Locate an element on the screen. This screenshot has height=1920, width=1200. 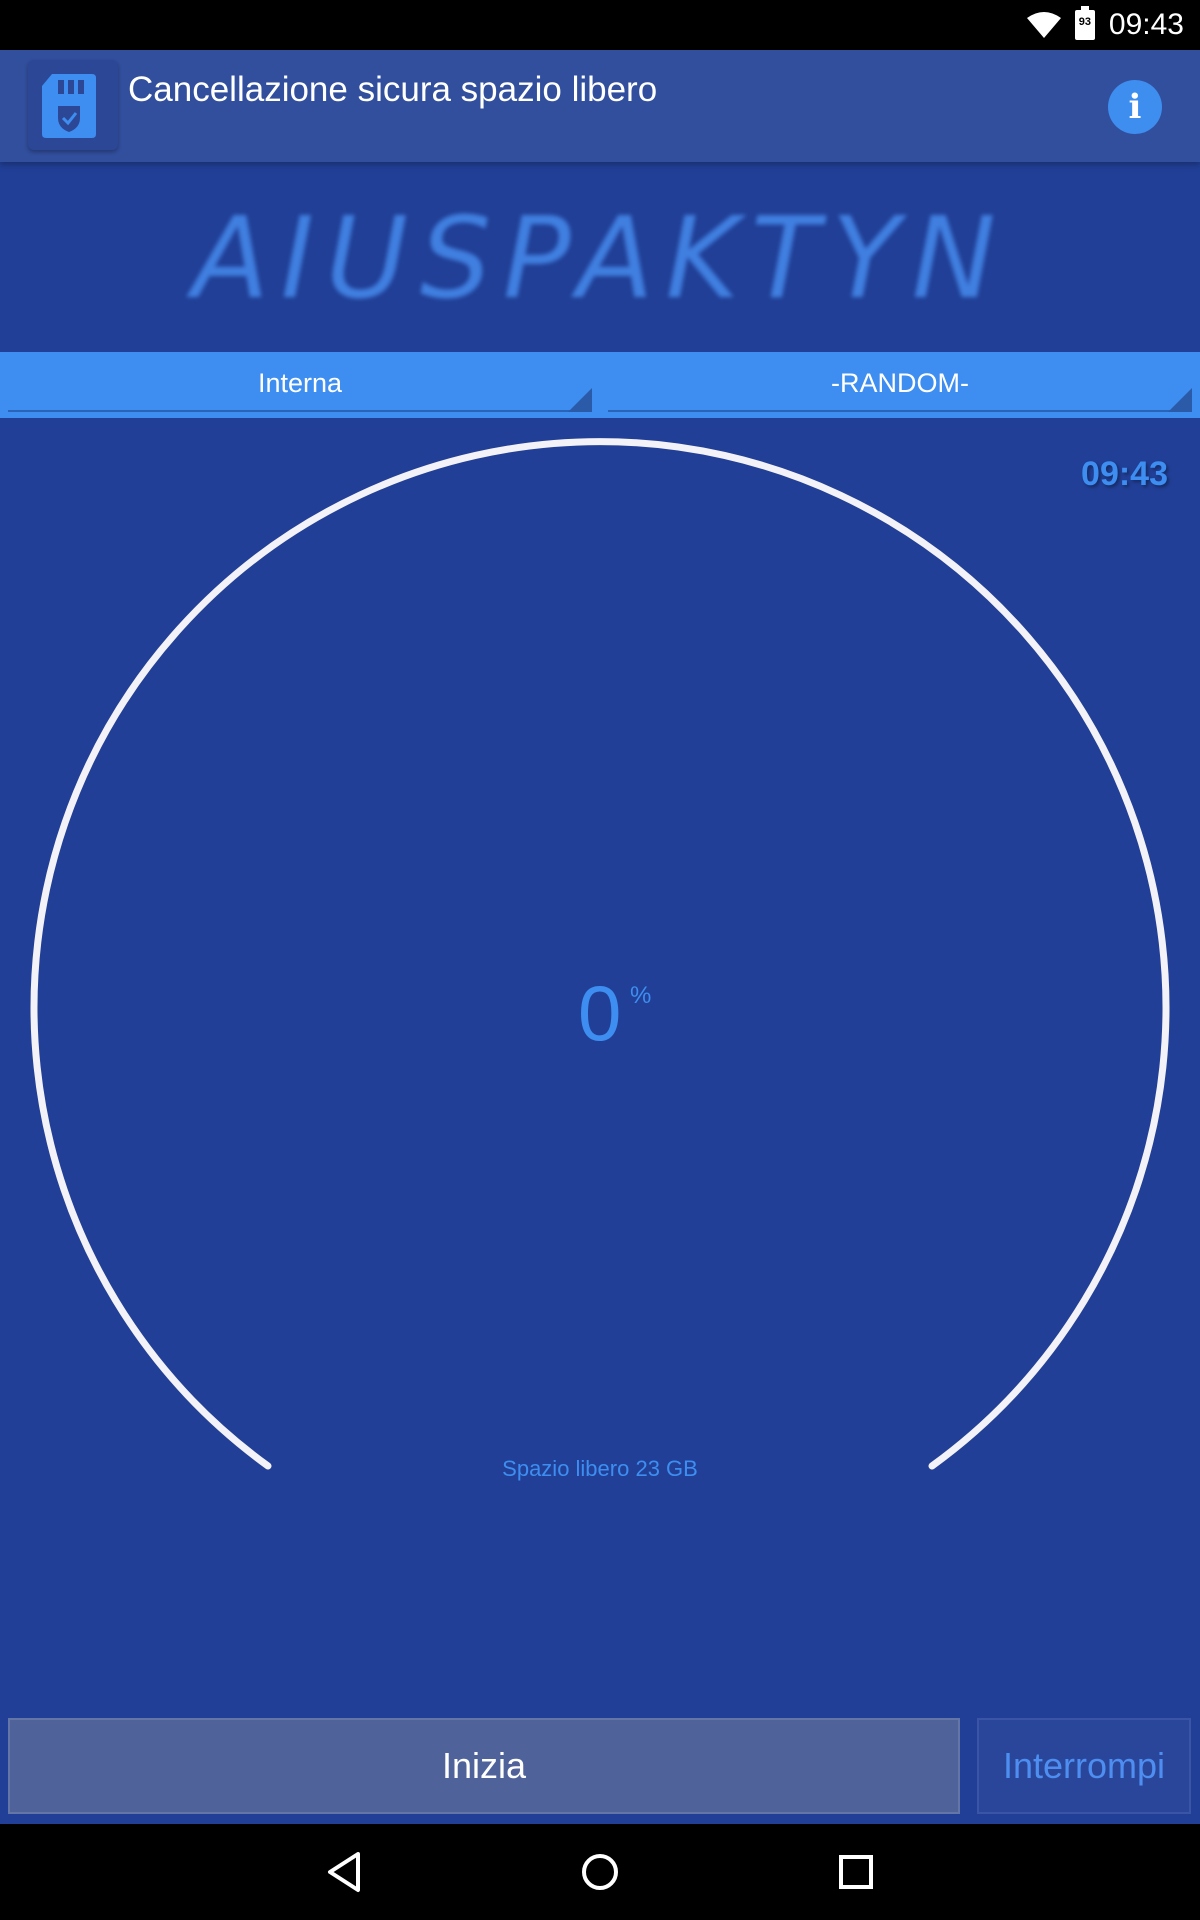
battery-icon: 93 is located at coordinates (1084, 23).